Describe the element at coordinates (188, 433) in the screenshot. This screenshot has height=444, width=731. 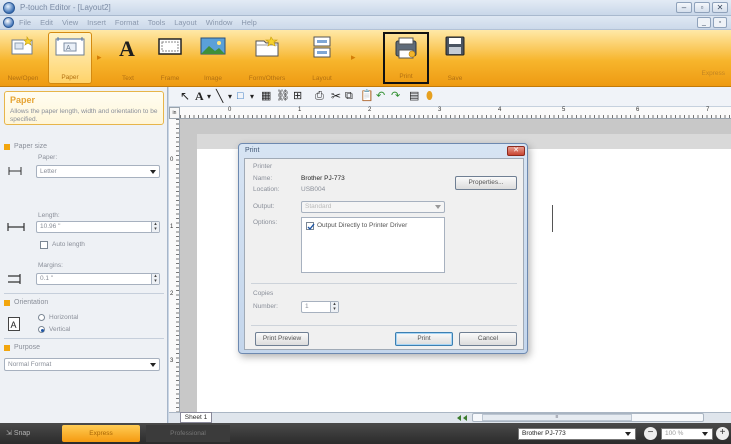
I see `professional-mode-tab: Professional` at that location.